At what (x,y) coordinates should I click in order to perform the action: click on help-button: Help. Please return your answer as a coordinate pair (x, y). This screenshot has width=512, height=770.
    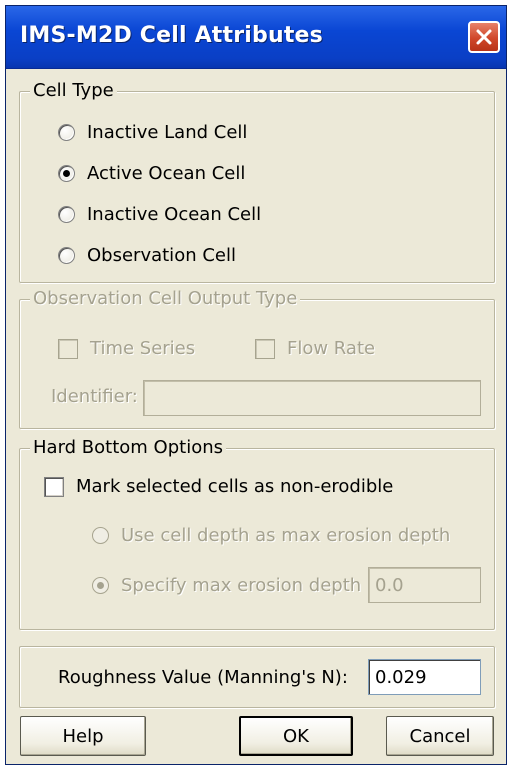
    Looking at the image, I should click on (83, 736).